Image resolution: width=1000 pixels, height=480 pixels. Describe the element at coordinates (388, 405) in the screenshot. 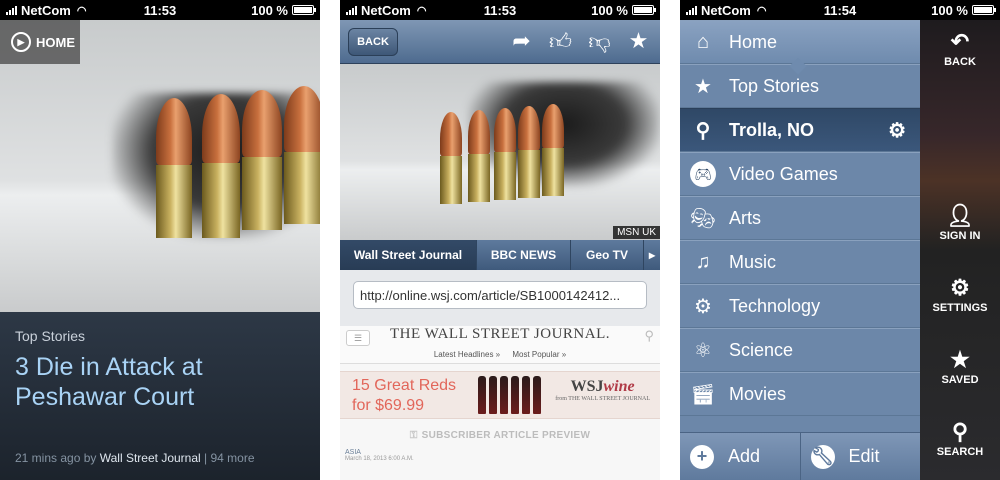

I see `ad-line-2: for $69.99` at that location.